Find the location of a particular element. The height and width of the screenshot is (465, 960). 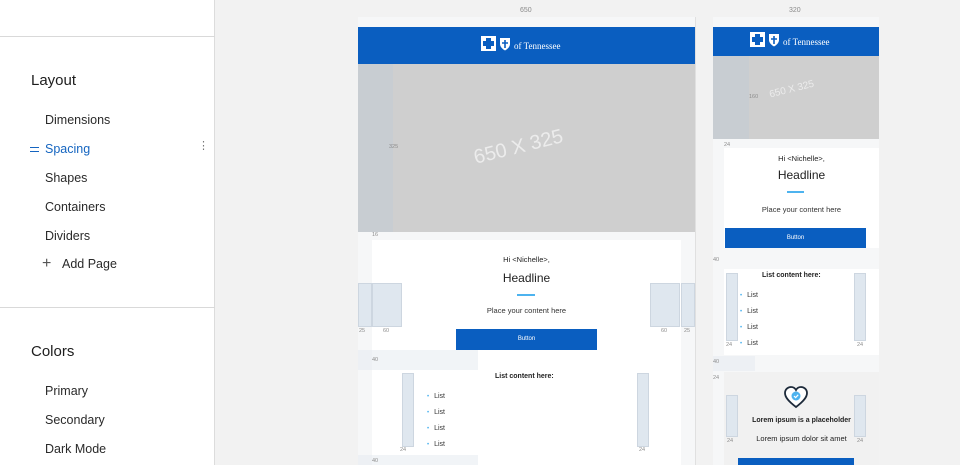

sidebar-item-dark-mode: Dark Mode is located at coordinates (75, 449).